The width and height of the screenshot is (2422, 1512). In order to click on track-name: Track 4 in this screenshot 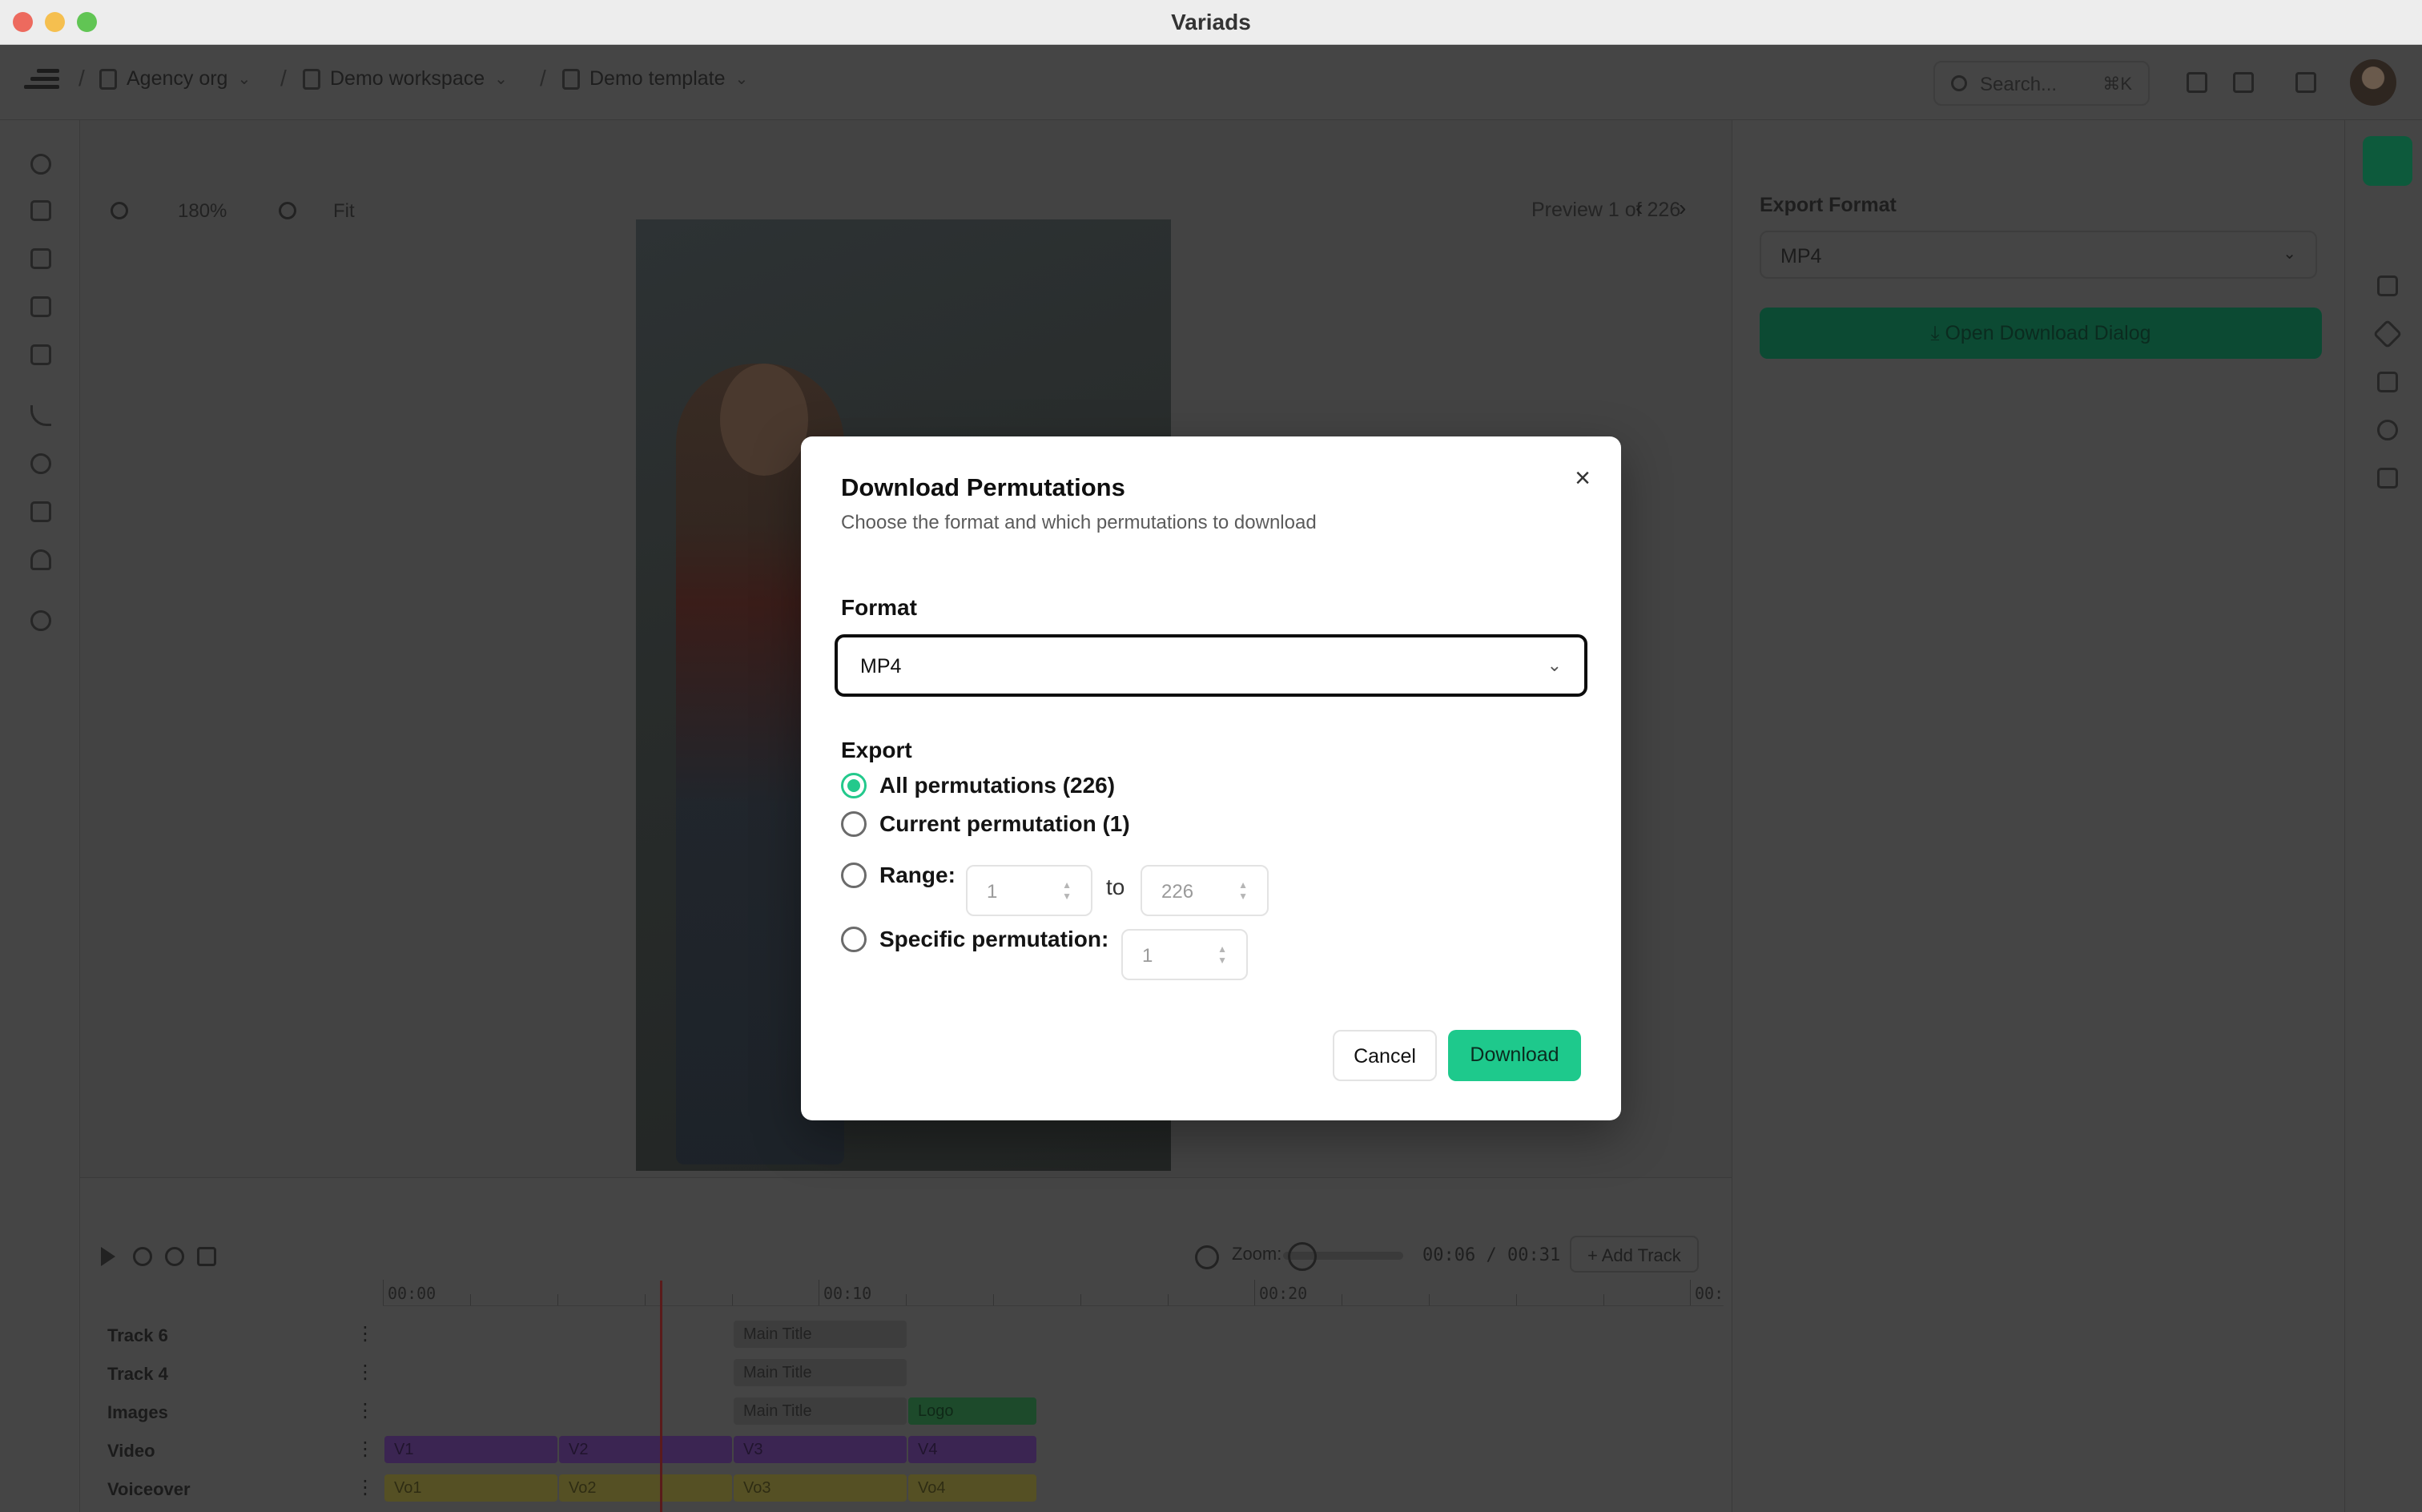, I will do `click(137, 1374)`.